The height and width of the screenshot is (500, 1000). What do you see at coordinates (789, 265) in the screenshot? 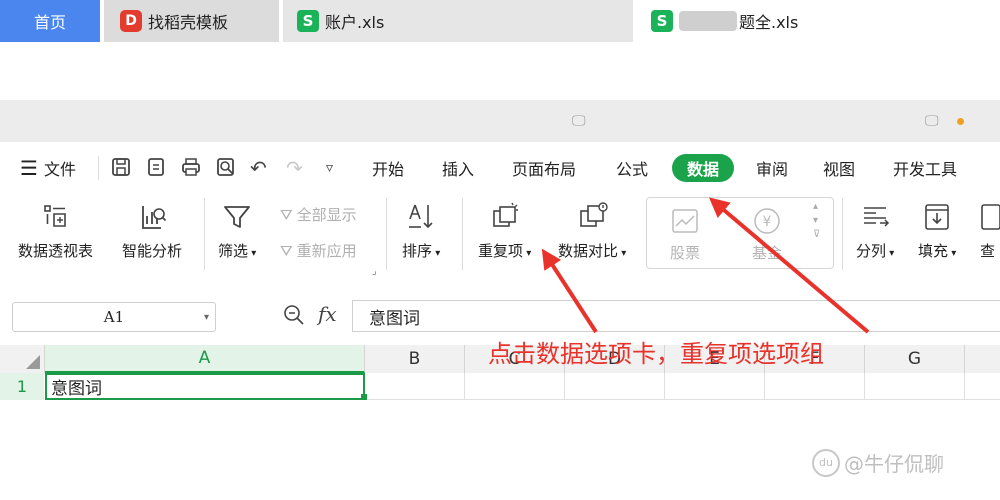
I see `arrow-to-data-tab` at bounding box center [789, 265].